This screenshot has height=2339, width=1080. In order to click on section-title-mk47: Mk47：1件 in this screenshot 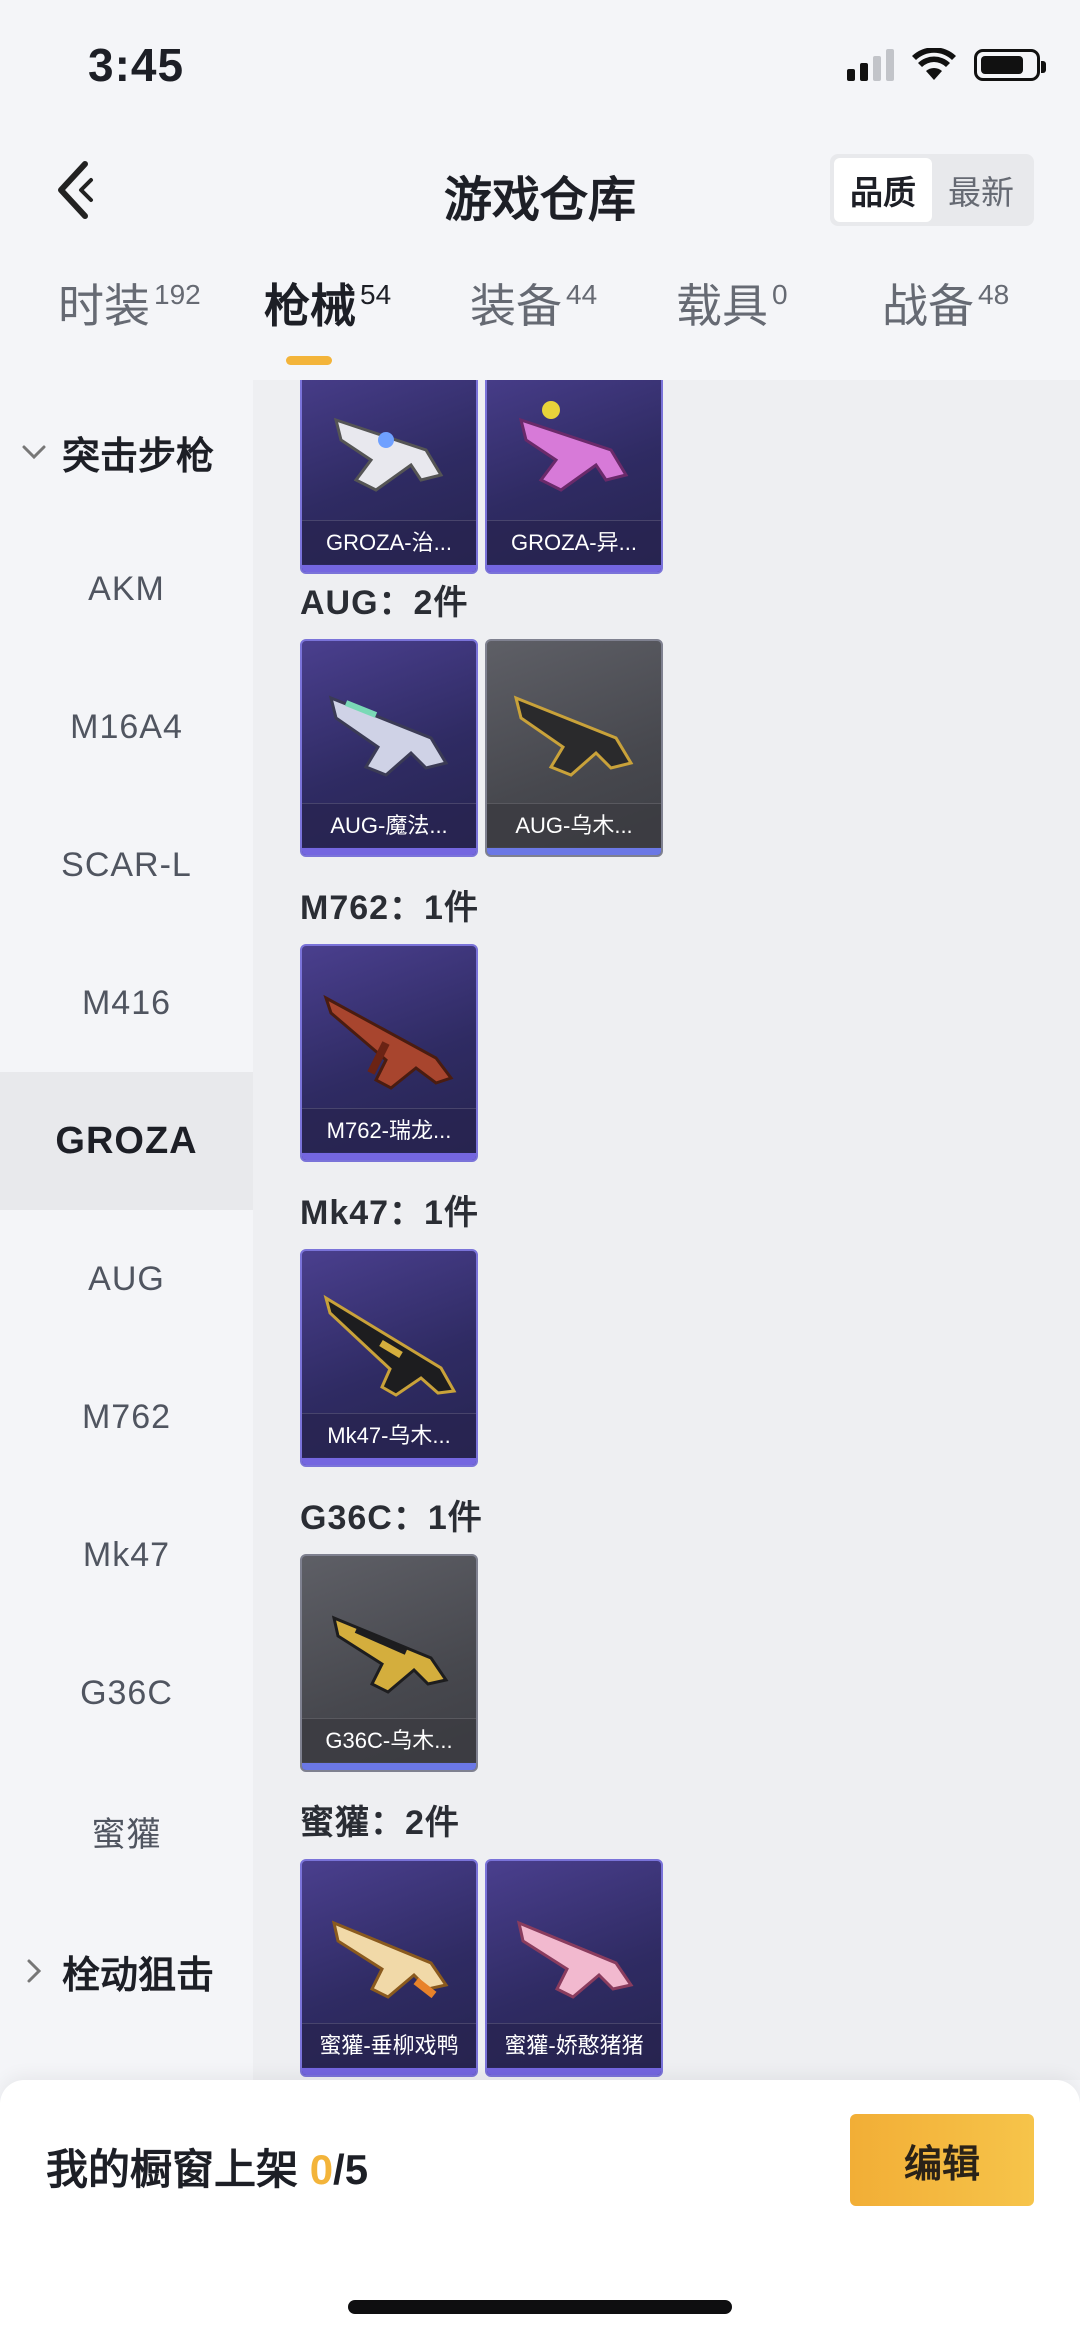, I will do `click(389, 1213)`.